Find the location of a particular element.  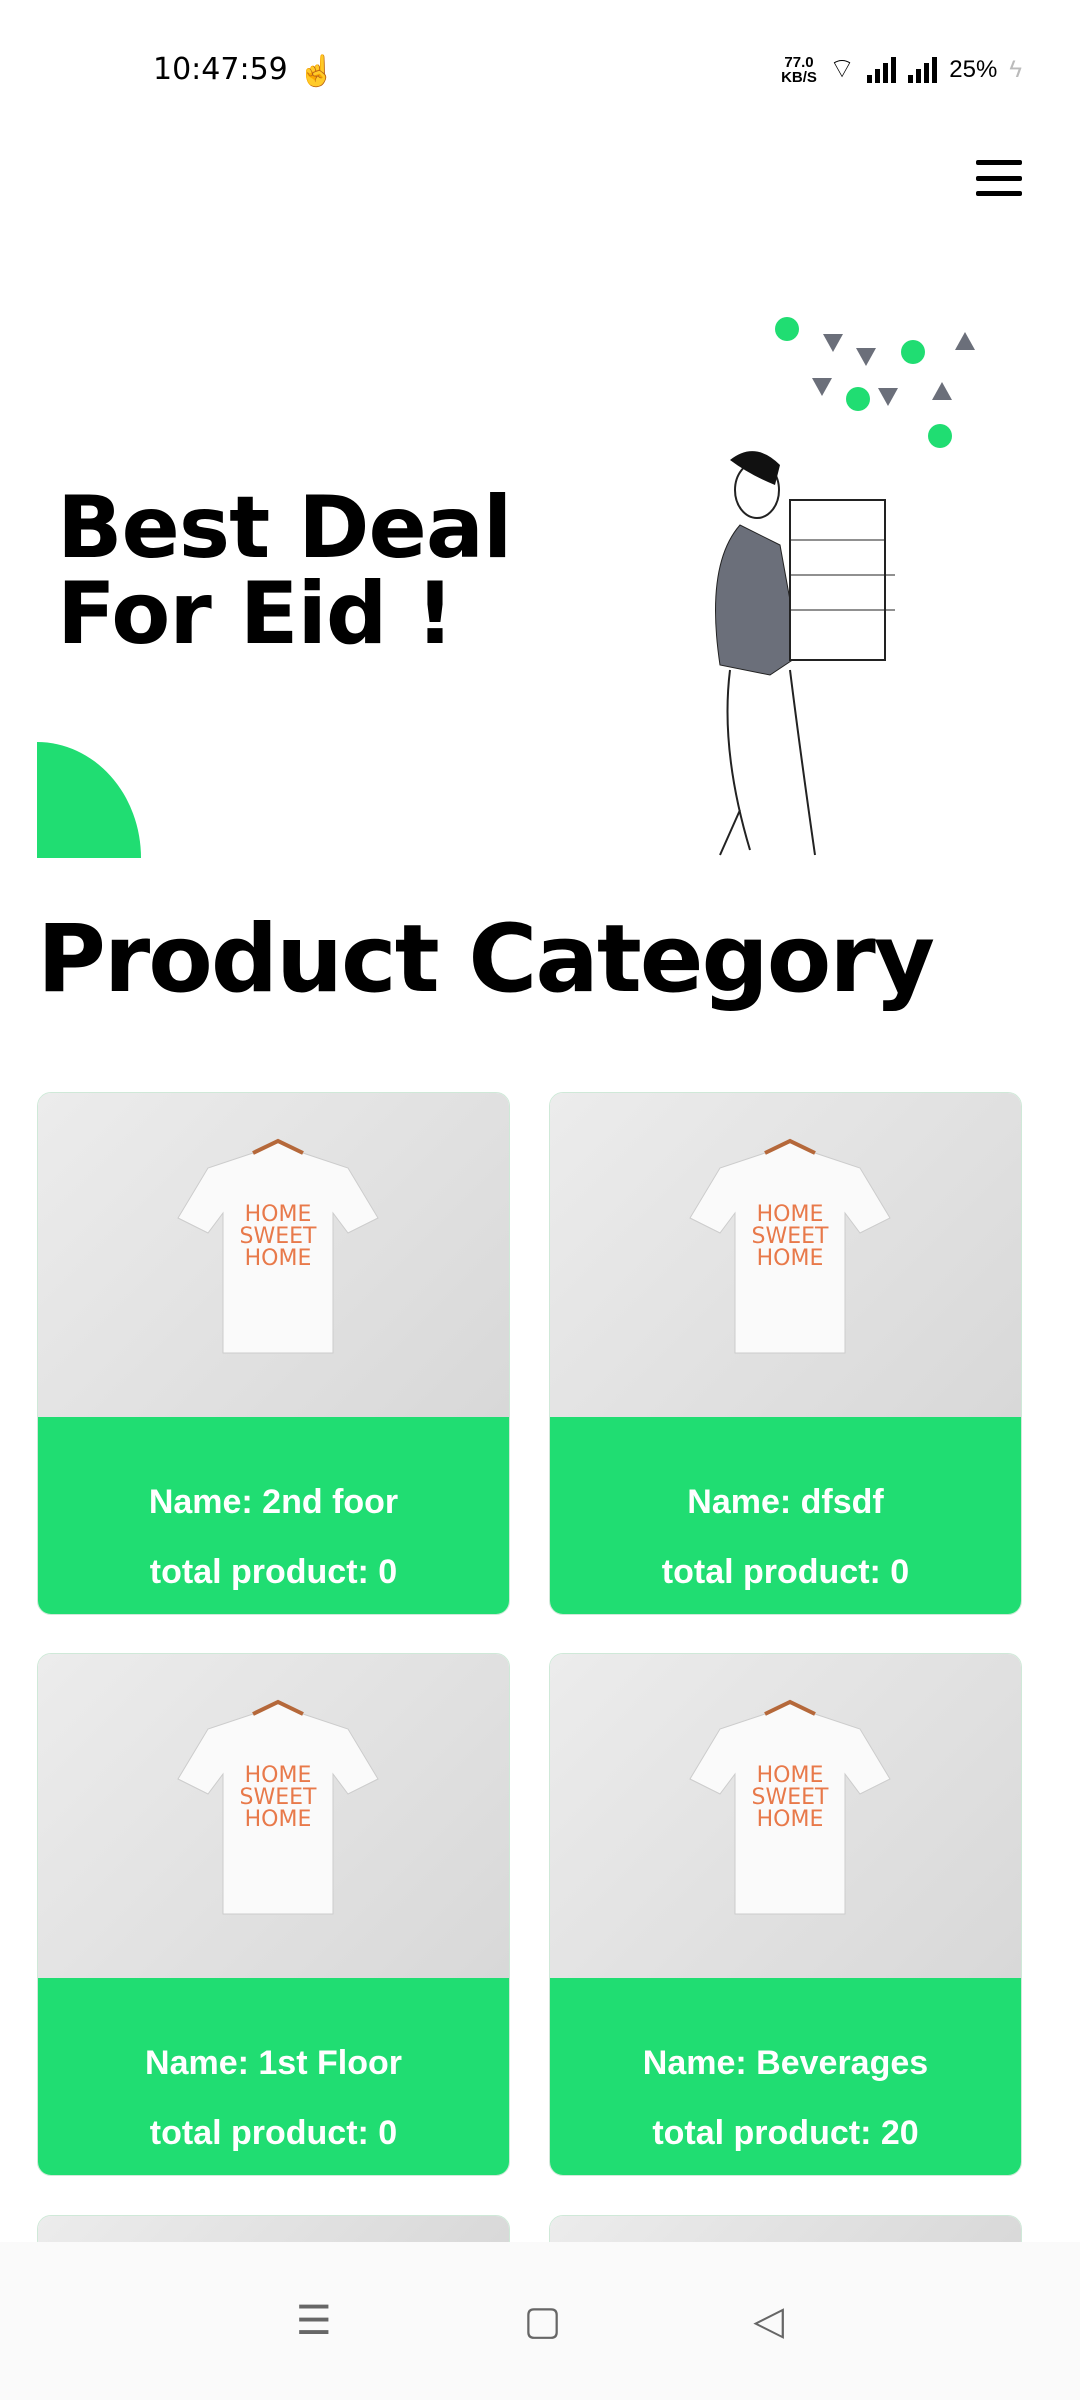

touch-icon: ☝ is located at coordinates (317, 71).